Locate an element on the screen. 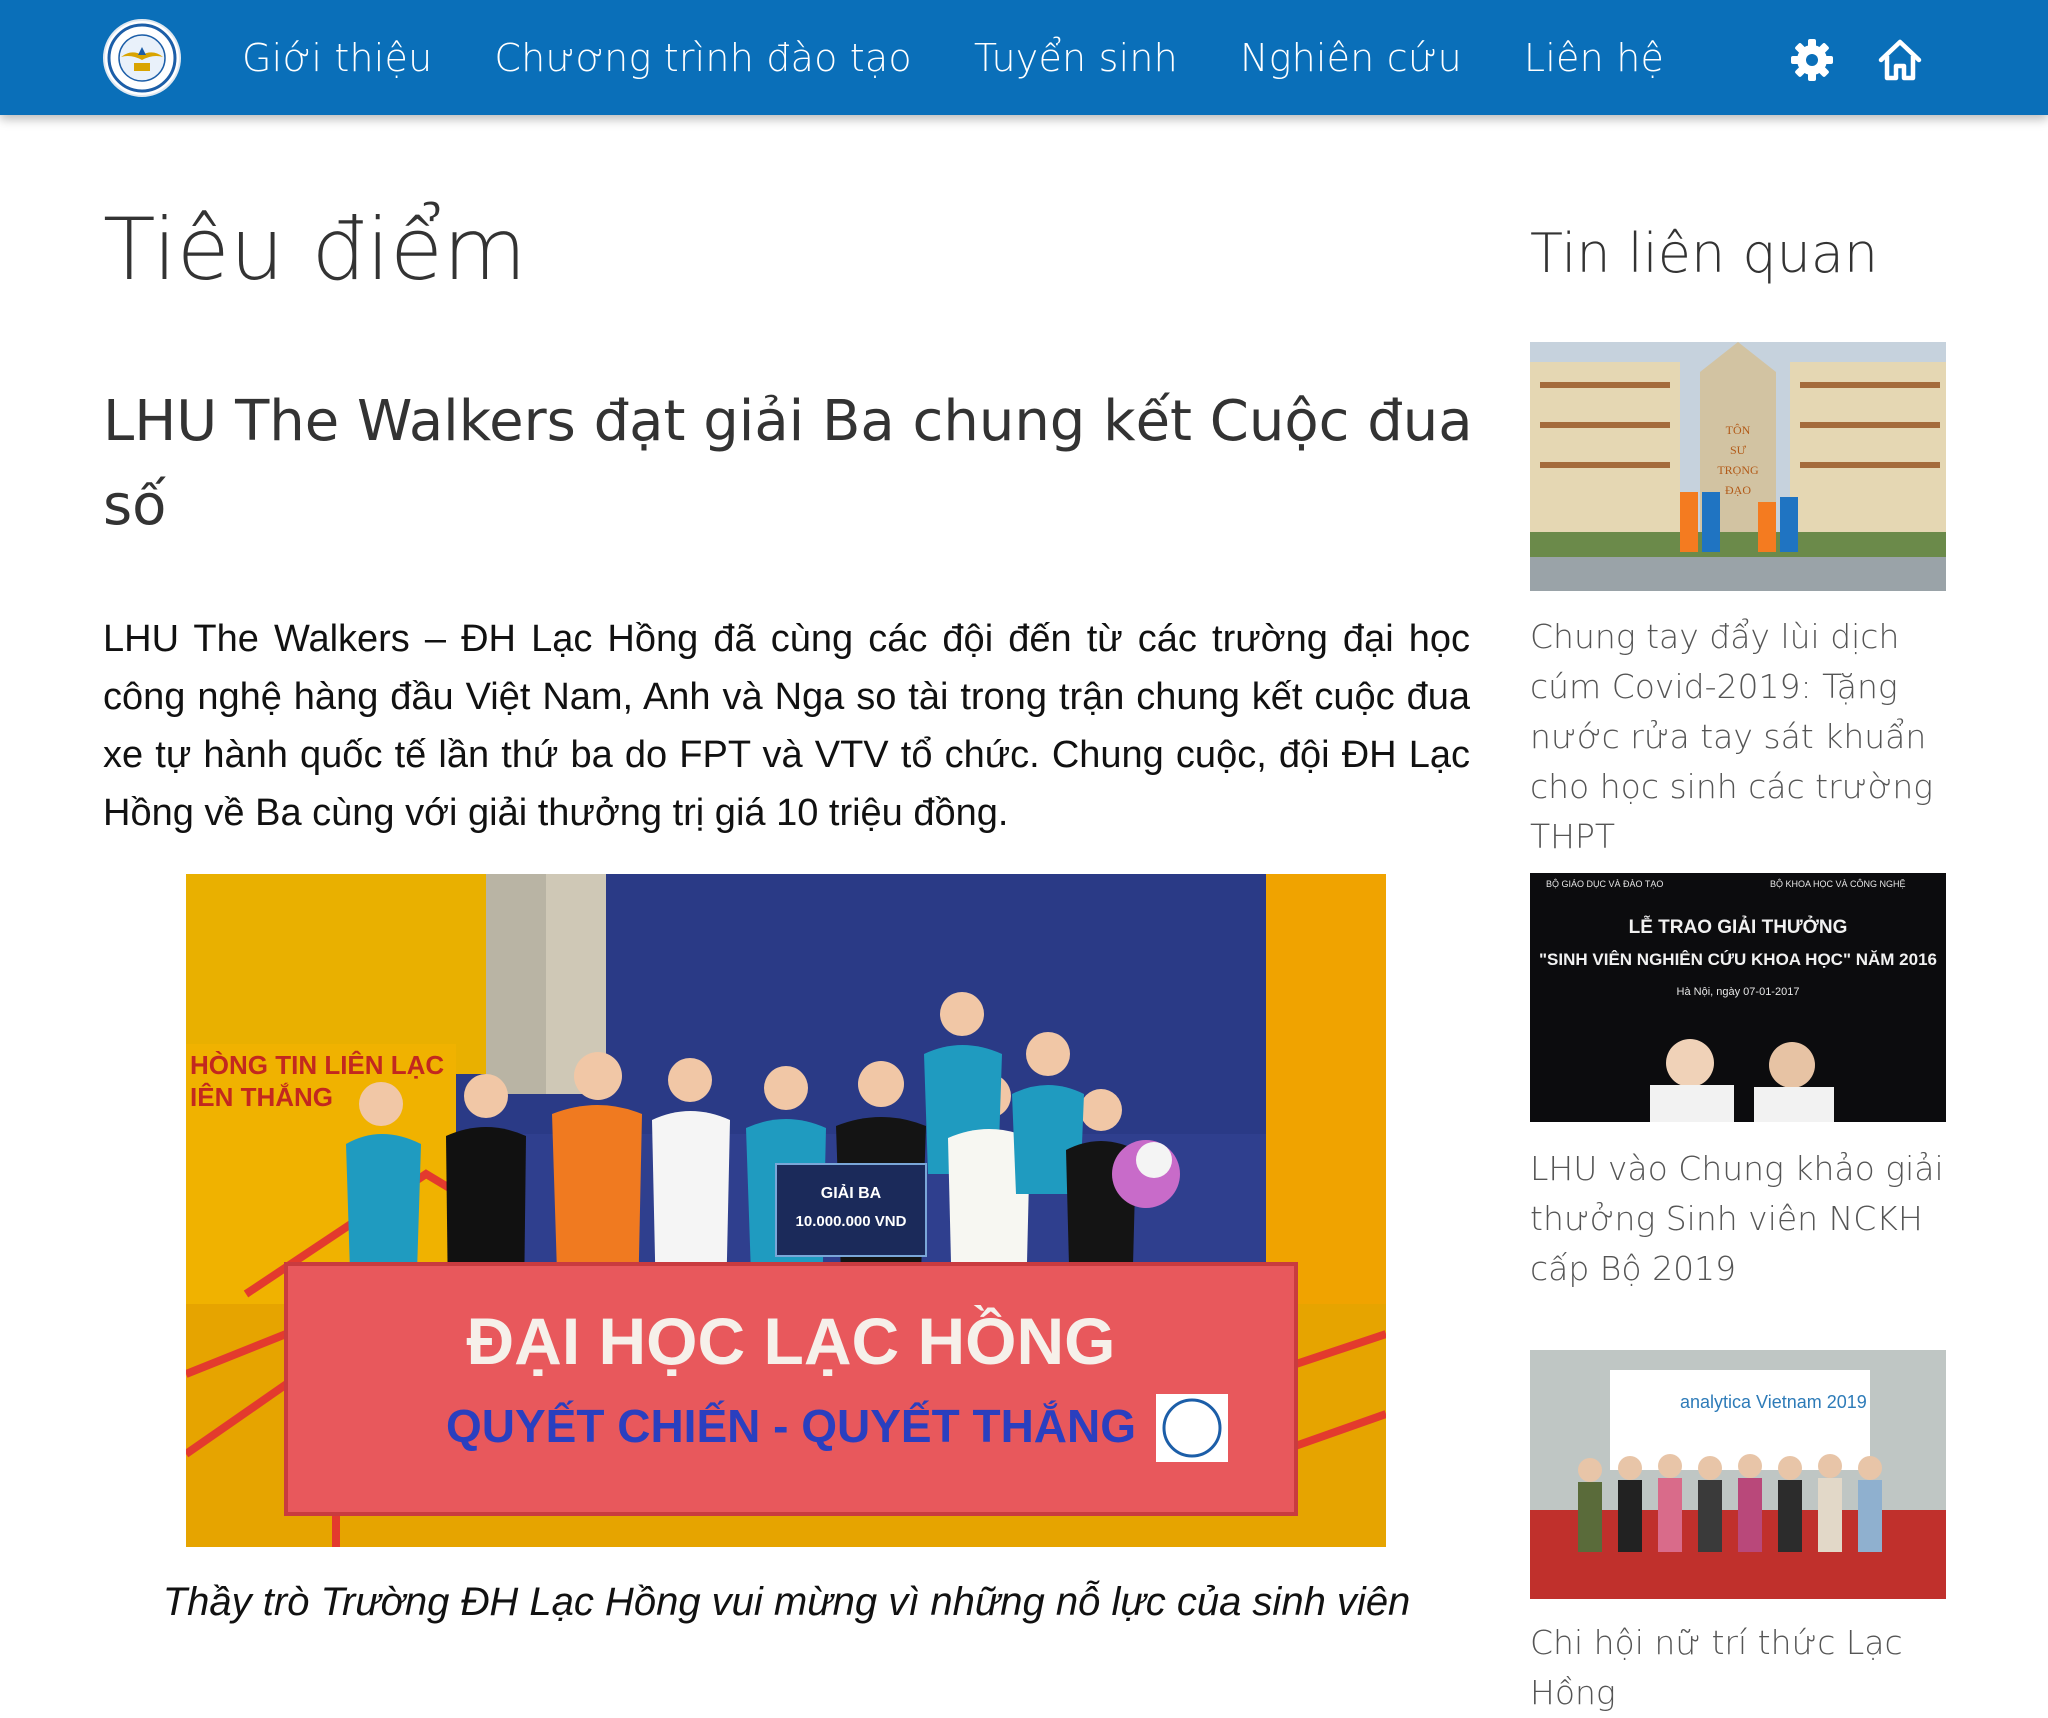 This screenshot has height=1718, width=2048. svg-text: TRỌNG is located at coordinates (1738, 470).